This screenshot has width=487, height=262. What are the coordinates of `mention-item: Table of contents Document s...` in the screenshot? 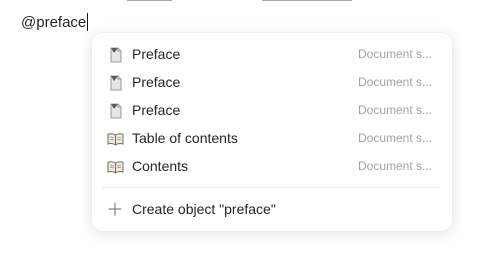 It's located at (272, 138).